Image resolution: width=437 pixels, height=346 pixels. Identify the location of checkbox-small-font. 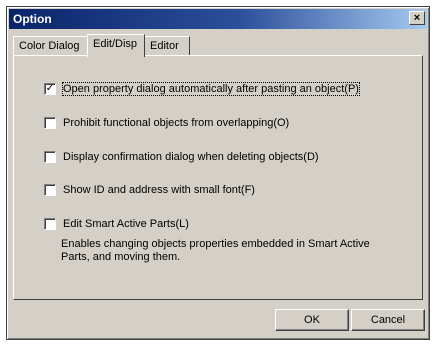
(50, 190).